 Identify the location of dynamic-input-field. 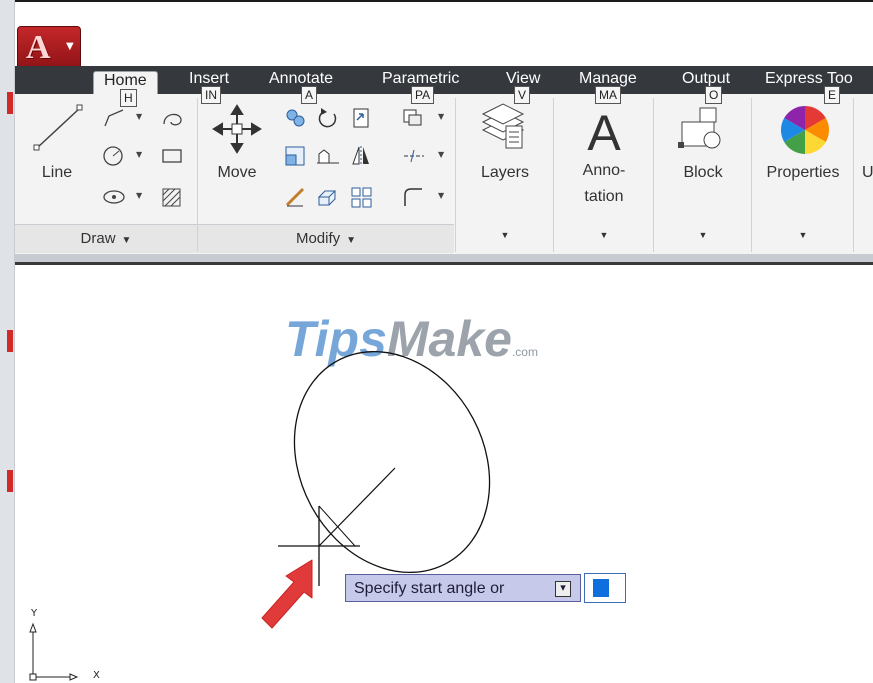
(605, 588).